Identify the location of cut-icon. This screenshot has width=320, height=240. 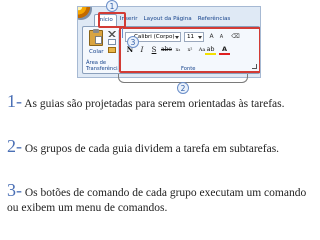
(112, 34).